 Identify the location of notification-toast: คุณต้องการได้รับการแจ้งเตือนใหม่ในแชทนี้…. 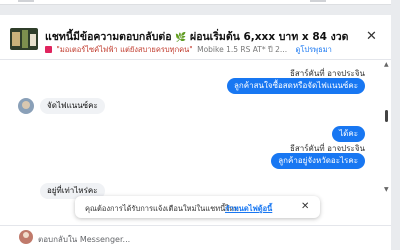
(197, 207).